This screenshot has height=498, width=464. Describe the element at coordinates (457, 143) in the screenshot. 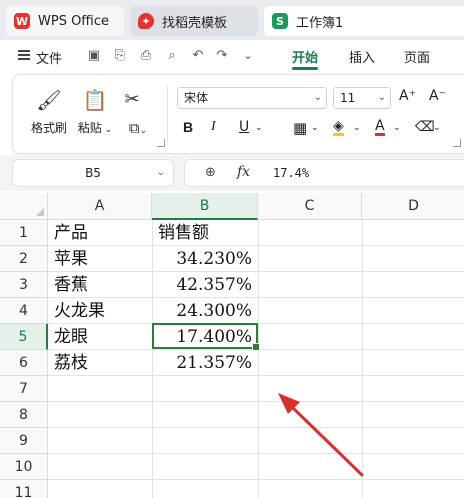

I see `font-group-expander-icon` at that location.